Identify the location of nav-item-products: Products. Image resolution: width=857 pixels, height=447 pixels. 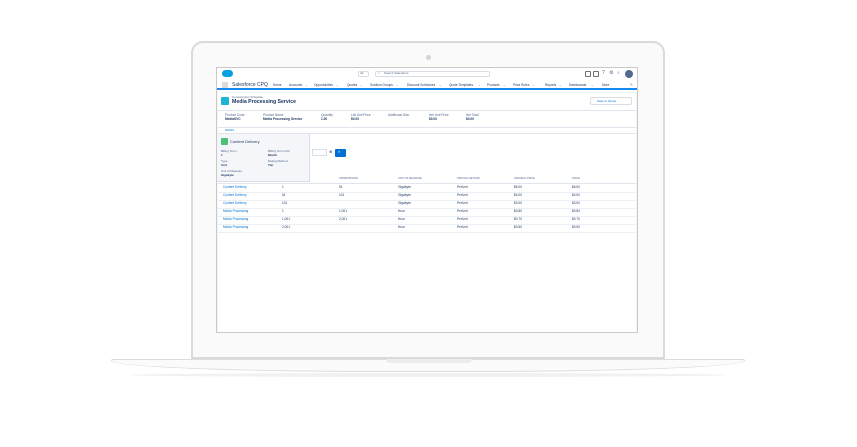
(493, 85).